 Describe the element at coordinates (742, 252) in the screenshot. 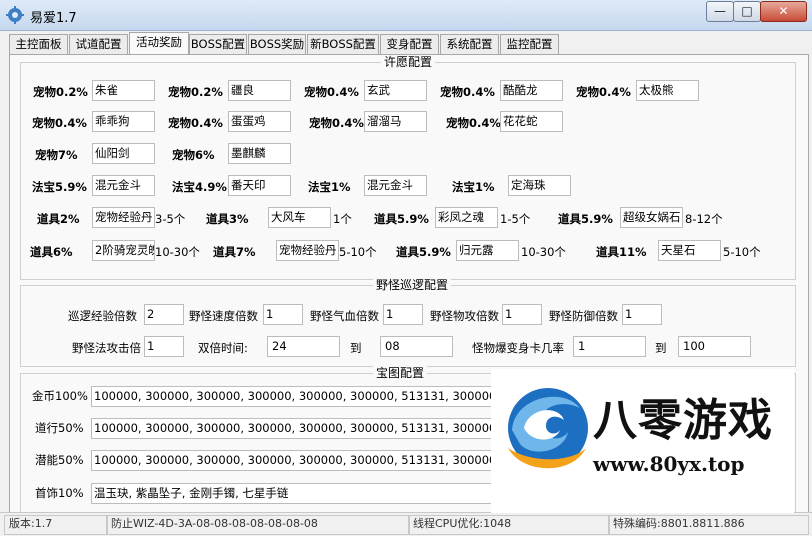

I see `wish-row6-qty-4: 5-10个` at that location.